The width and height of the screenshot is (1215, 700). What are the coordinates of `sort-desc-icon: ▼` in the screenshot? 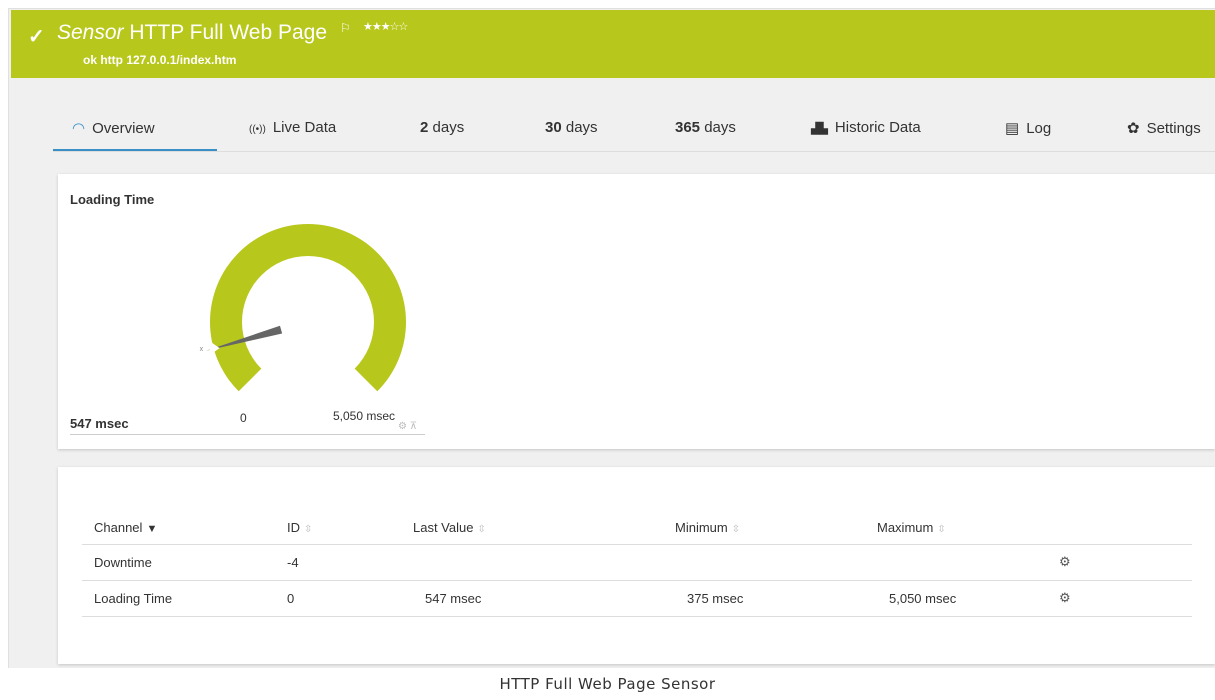 It's located at (152, 528).